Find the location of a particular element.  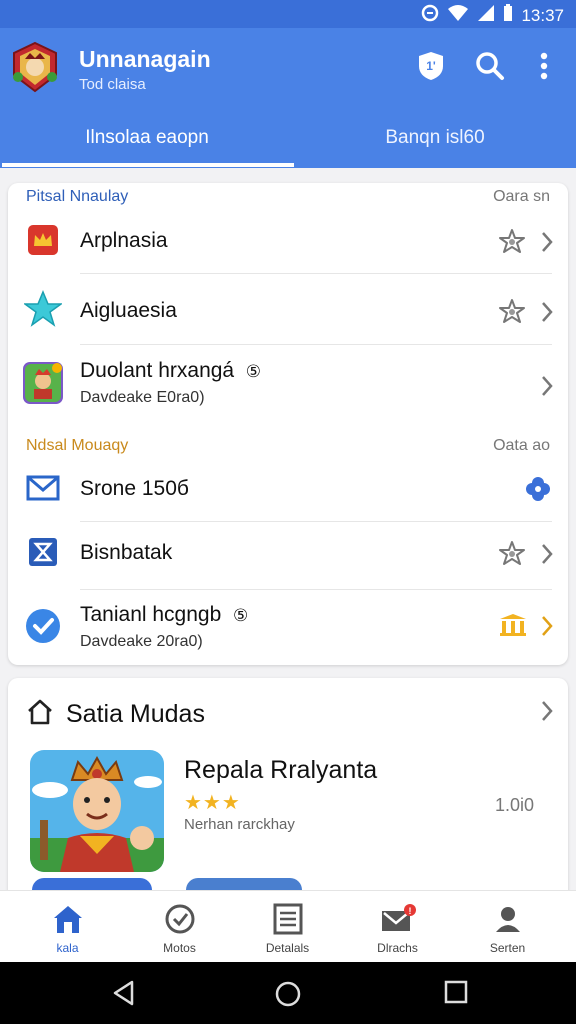

nav-item-home: kala is located at coordinates (67, 927).